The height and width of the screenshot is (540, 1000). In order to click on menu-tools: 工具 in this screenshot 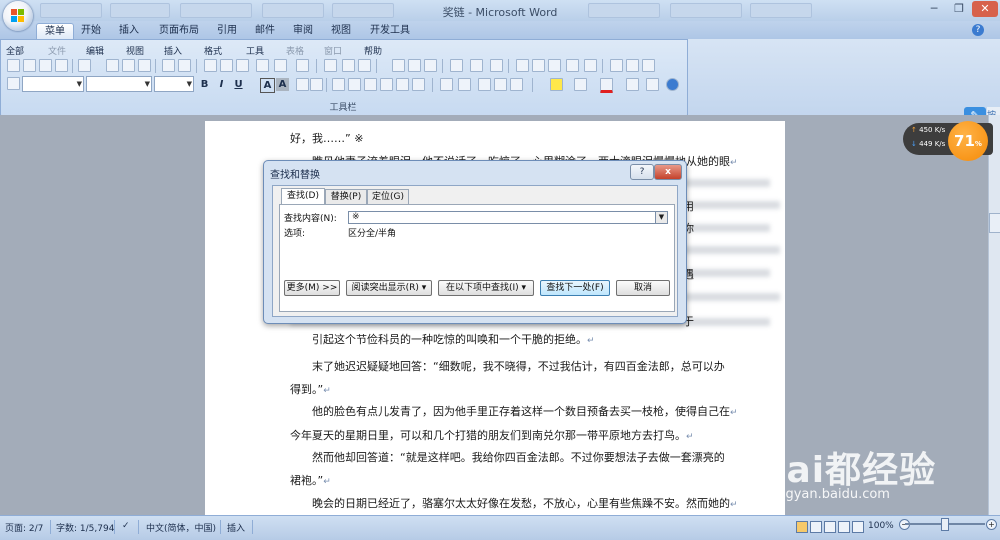, I will do `click(255, 50)`.